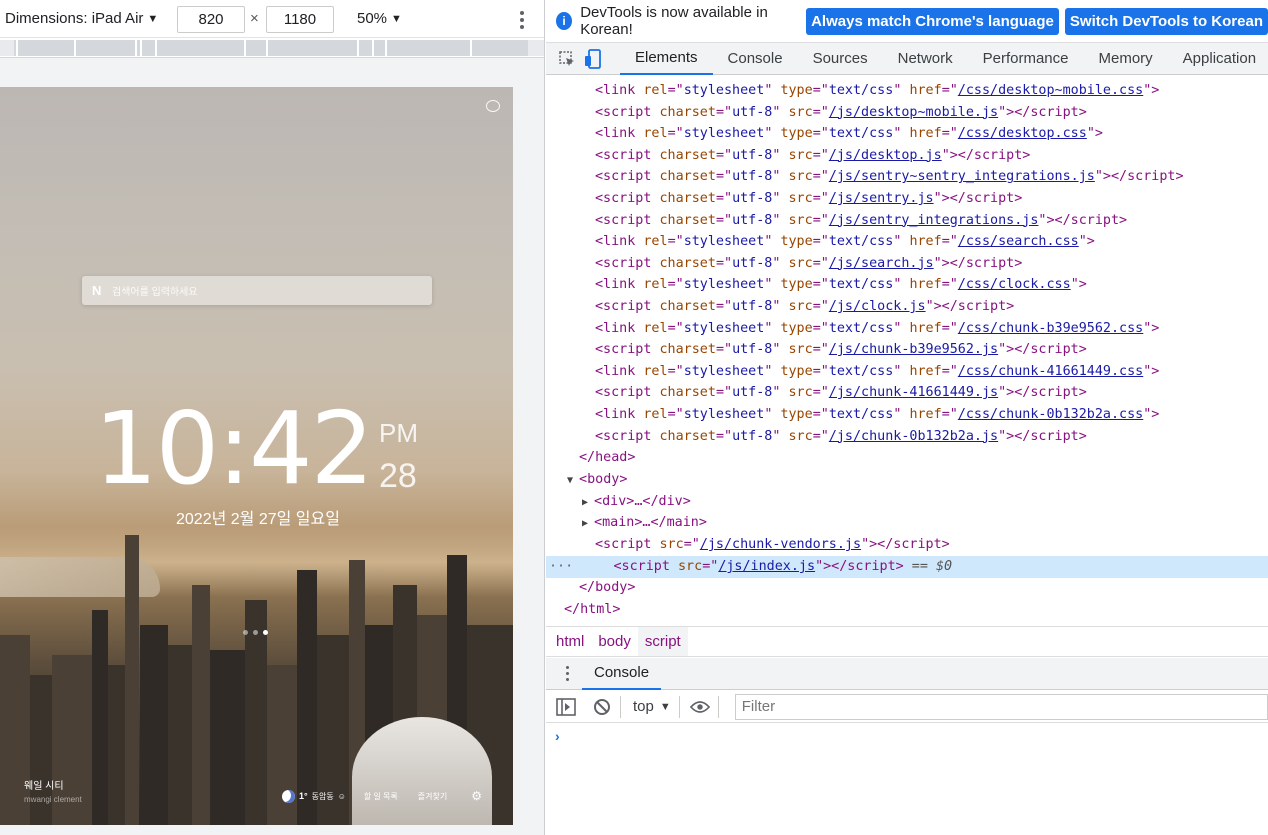 The image size is (1268, 835). What do you see at coordinates (74, 18) in the screenshot?
I see `device-dimensions-label: Dimensions: iPad Air` at bounding box center [74, 18].